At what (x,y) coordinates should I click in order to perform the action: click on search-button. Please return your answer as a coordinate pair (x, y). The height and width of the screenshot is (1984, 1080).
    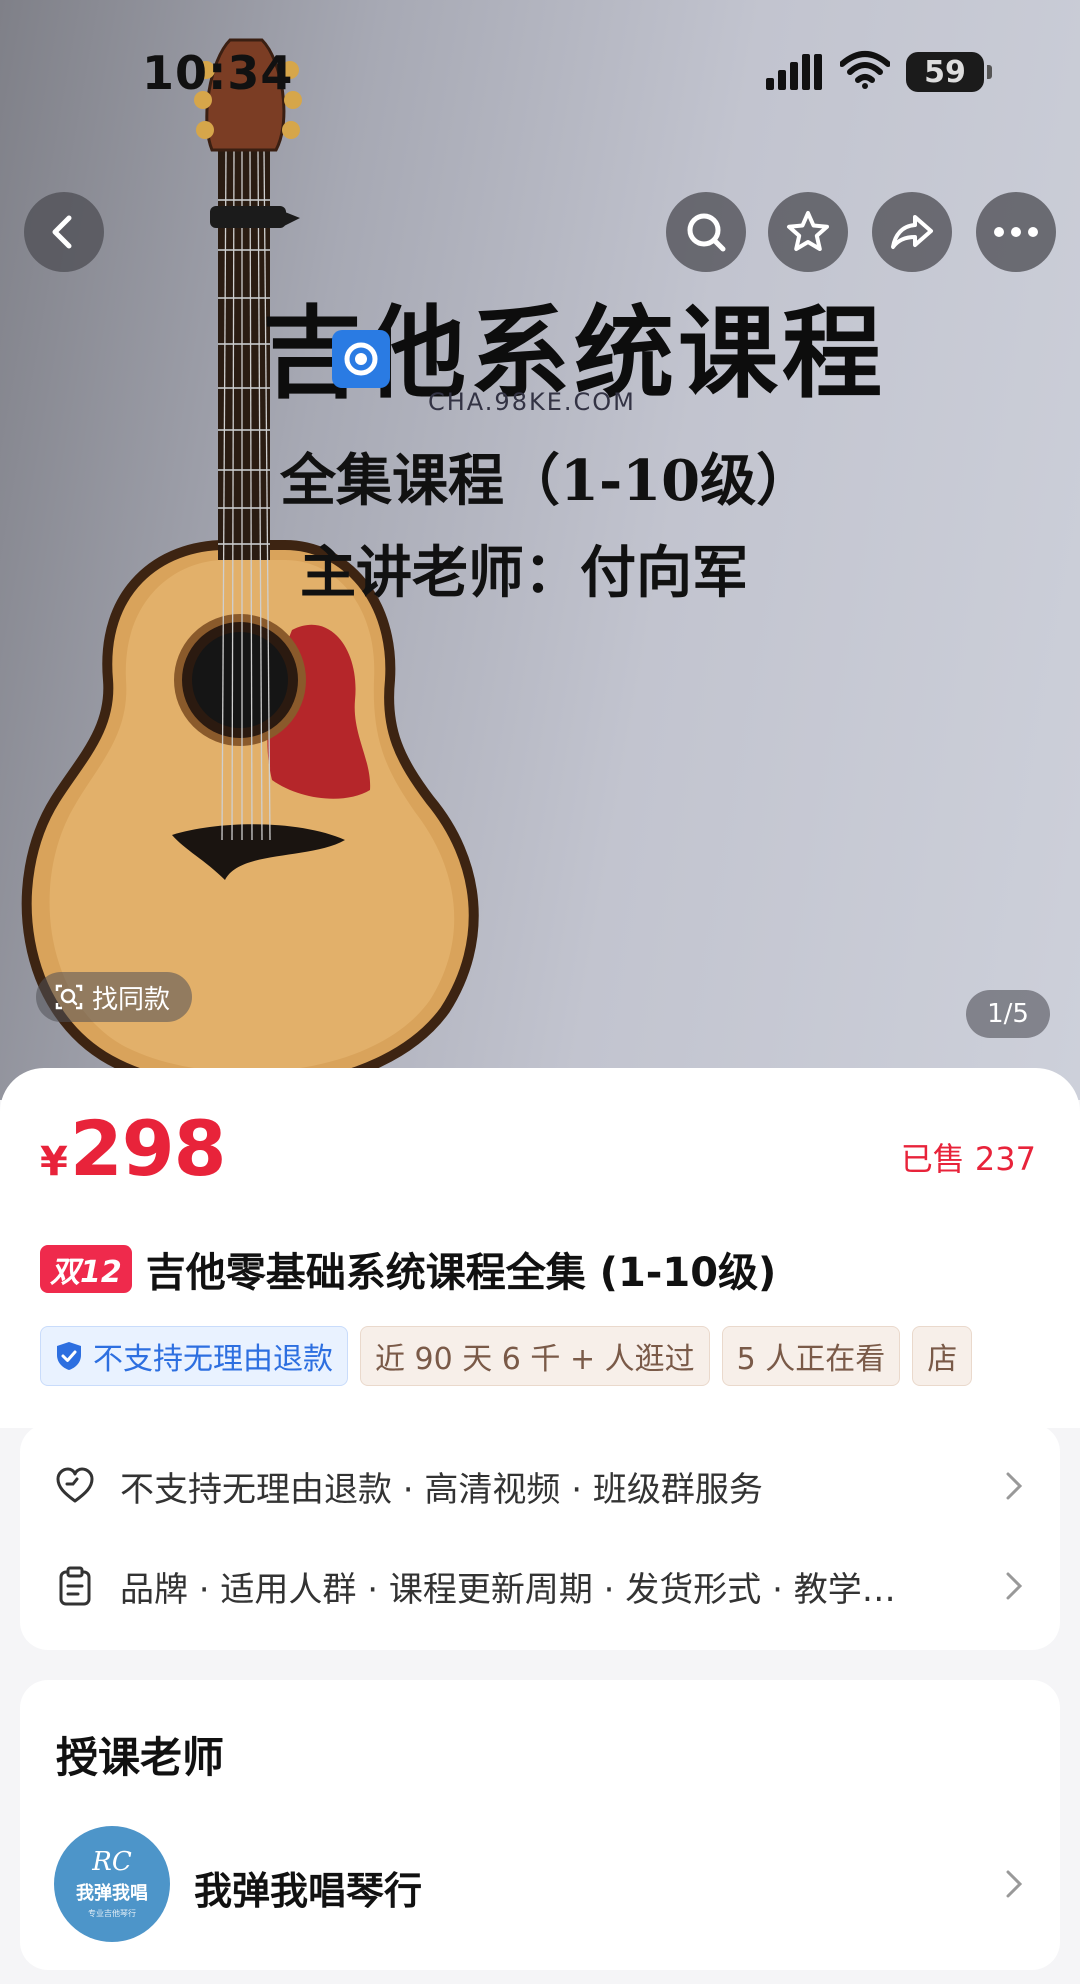
    Looking at the image, I should click on (706, 232).